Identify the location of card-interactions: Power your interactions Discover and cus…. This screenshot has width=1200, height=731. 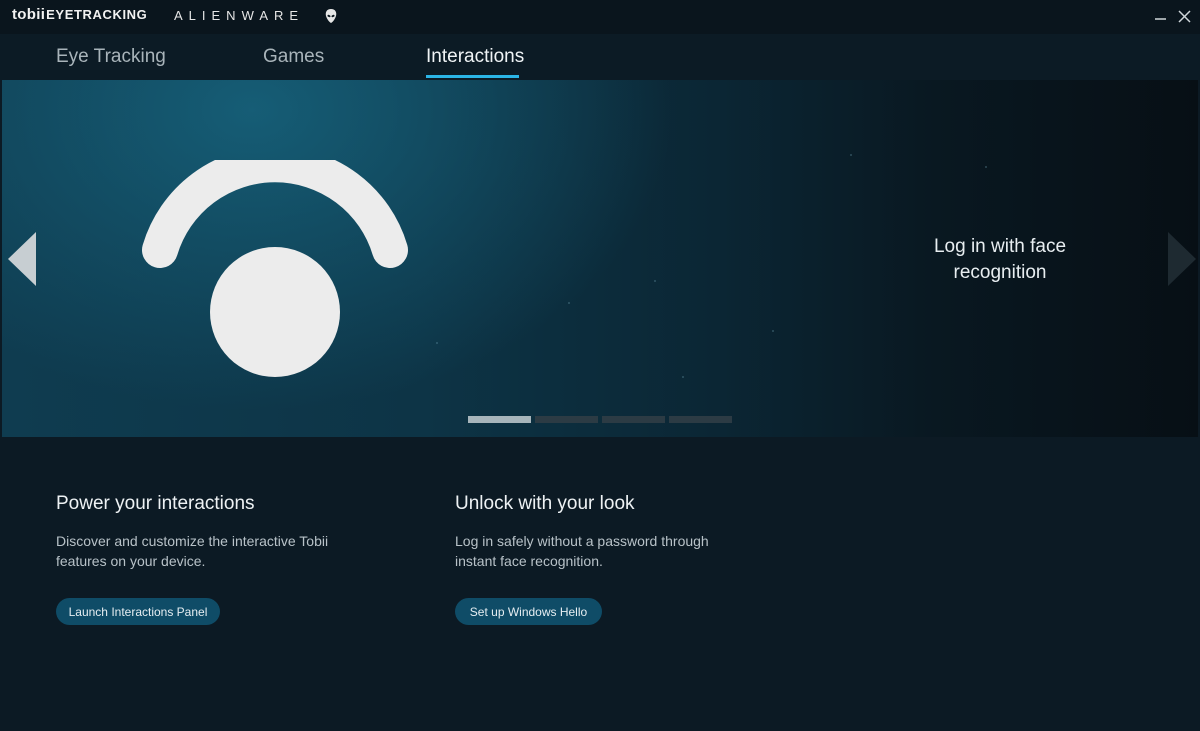
(193, 532).